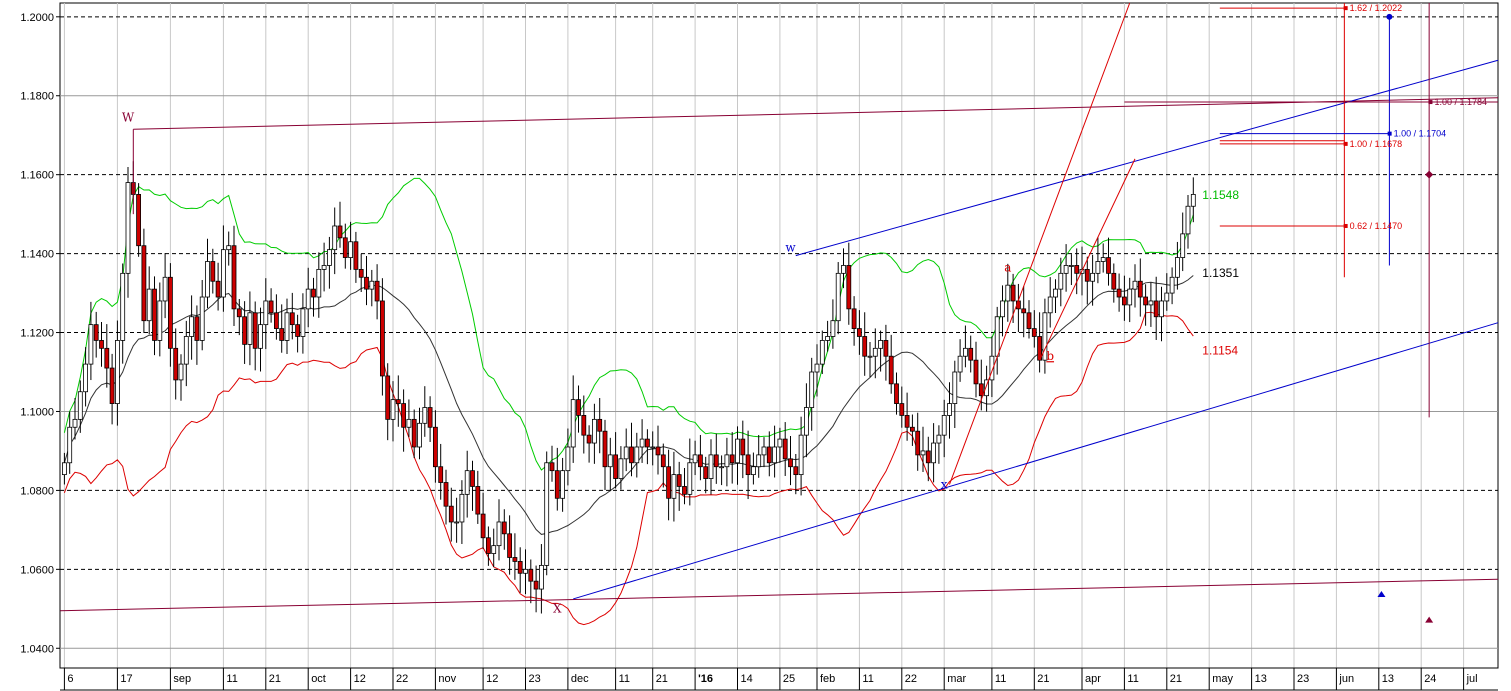 The height and width of the screenshot is (691, 1511). I want to click on x-tick-label: feb, so click(827, 679).